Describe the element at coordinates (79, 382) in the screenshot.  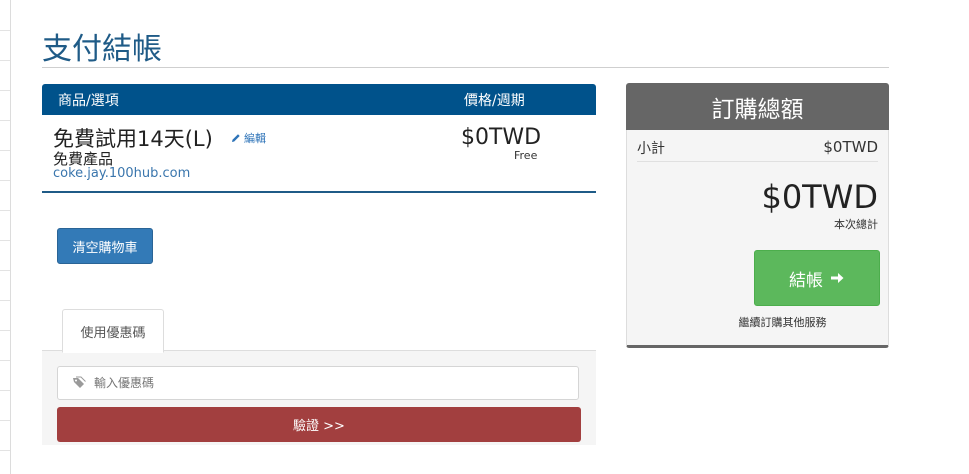
I see `tag-icon` at that location.